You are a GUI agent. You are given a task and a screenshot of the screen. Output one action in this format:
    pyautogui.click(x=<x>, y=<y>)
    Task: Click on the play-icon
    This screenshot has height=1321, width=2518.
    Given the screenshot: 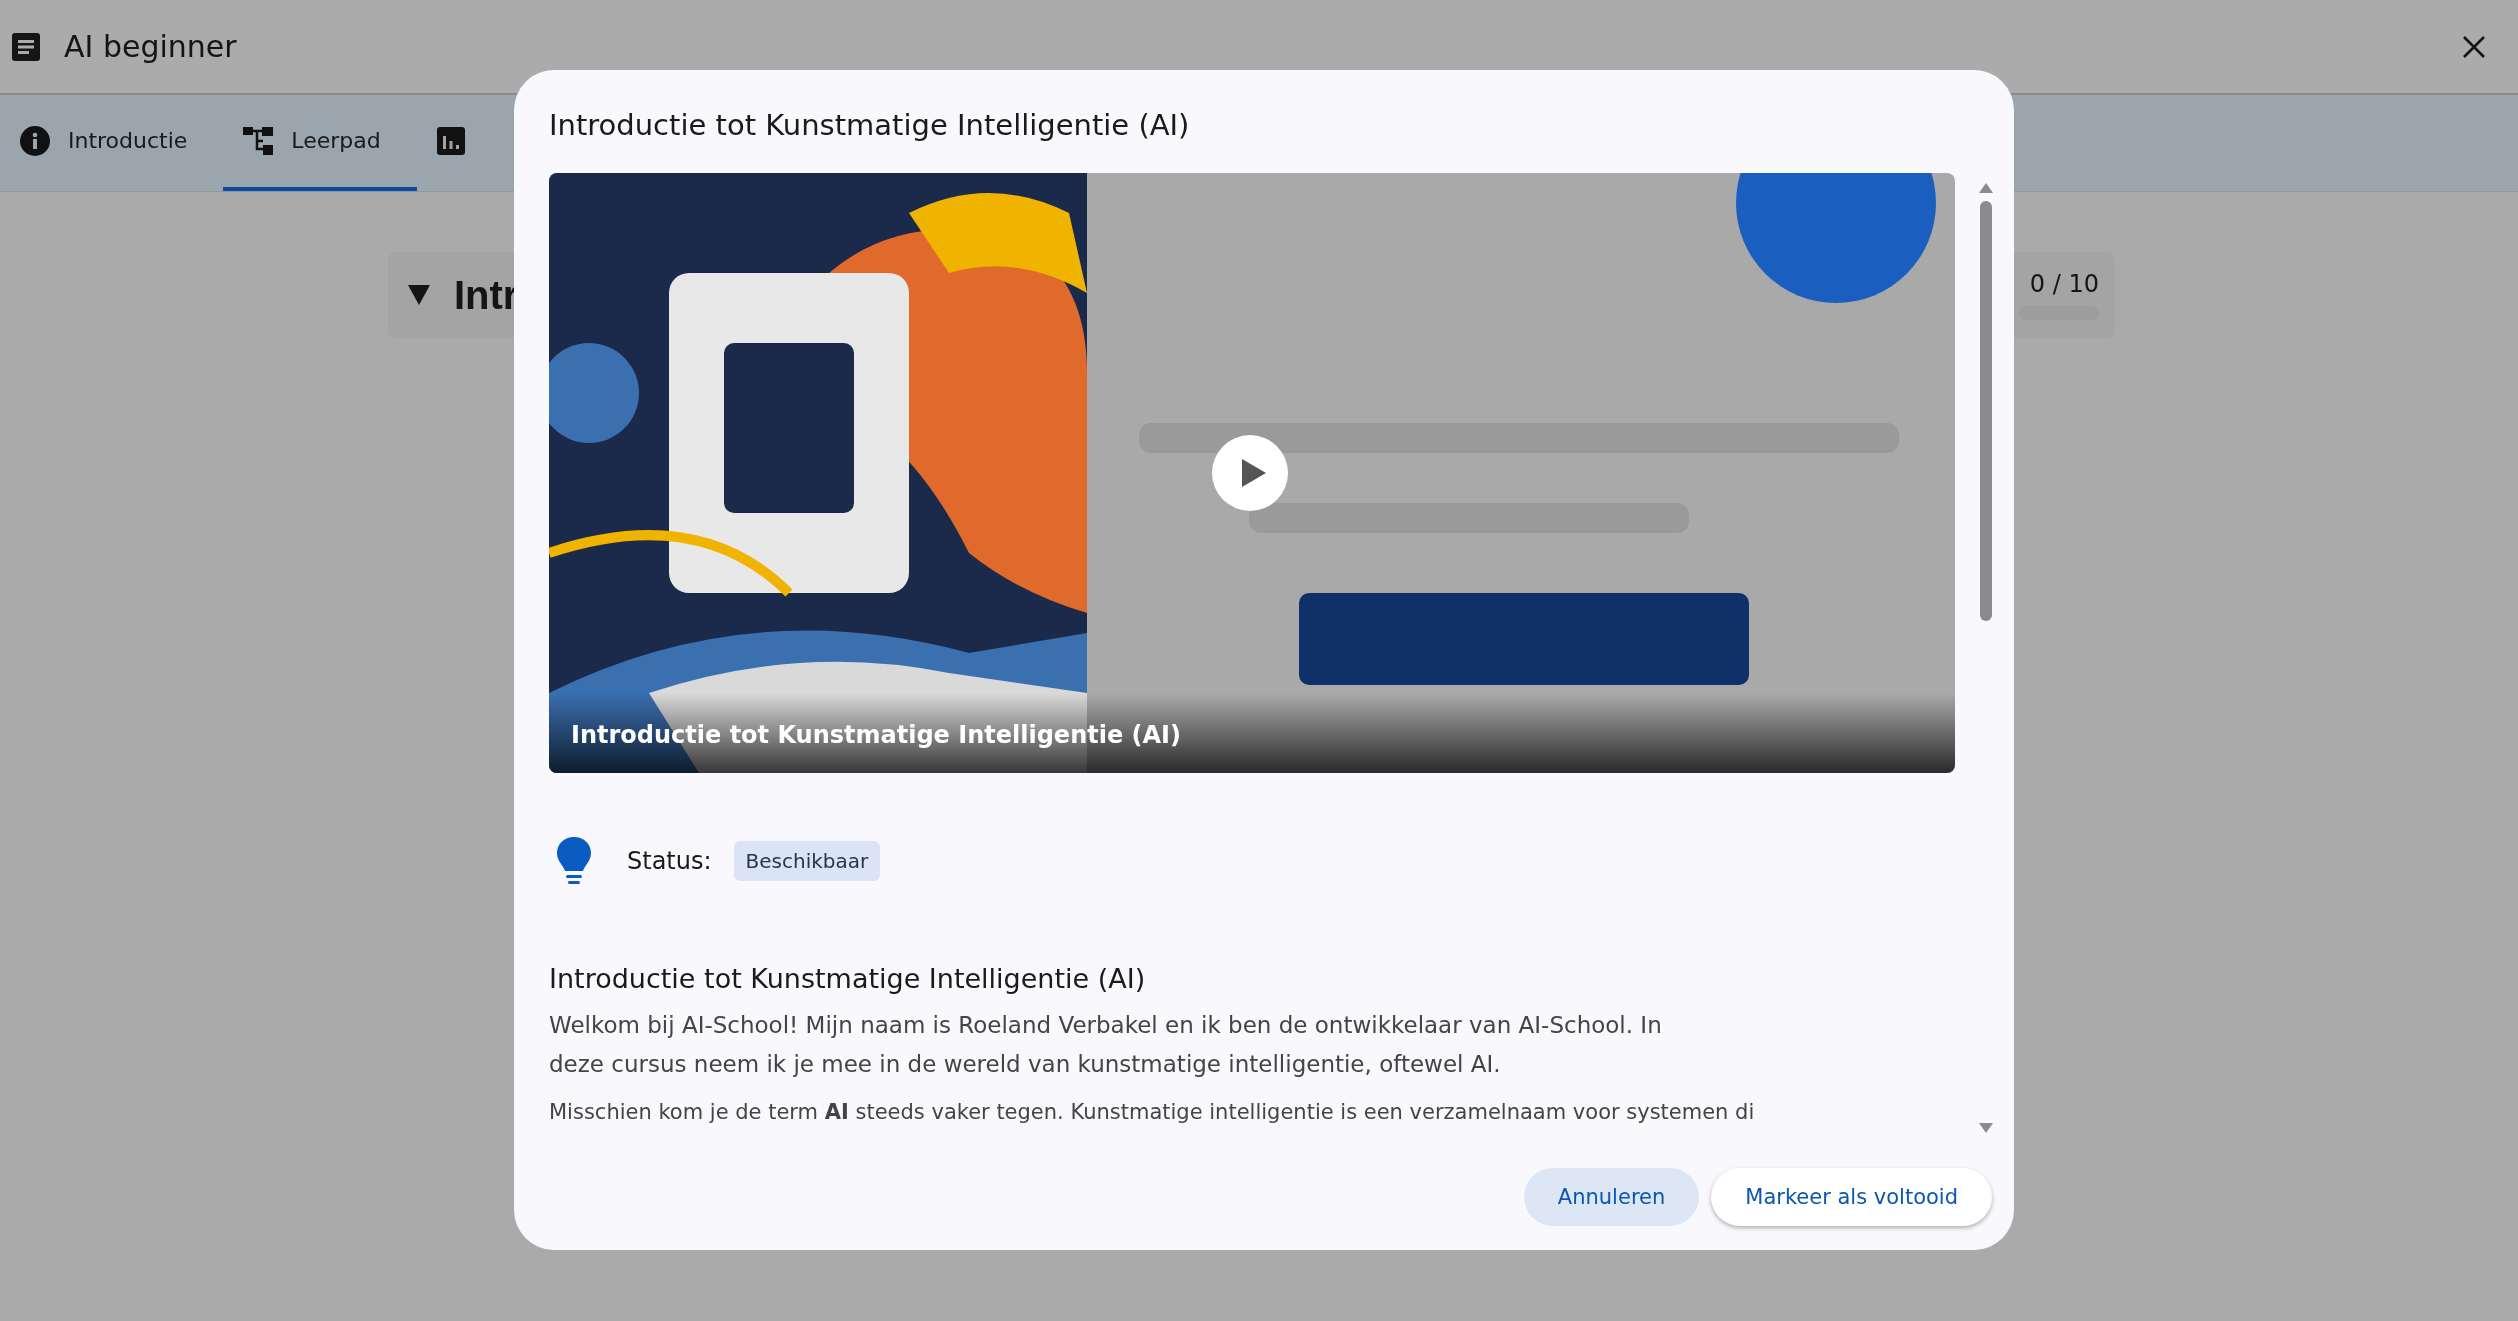 What is the action you would take?
    pyautogui.click(x=1250, y=473)
    